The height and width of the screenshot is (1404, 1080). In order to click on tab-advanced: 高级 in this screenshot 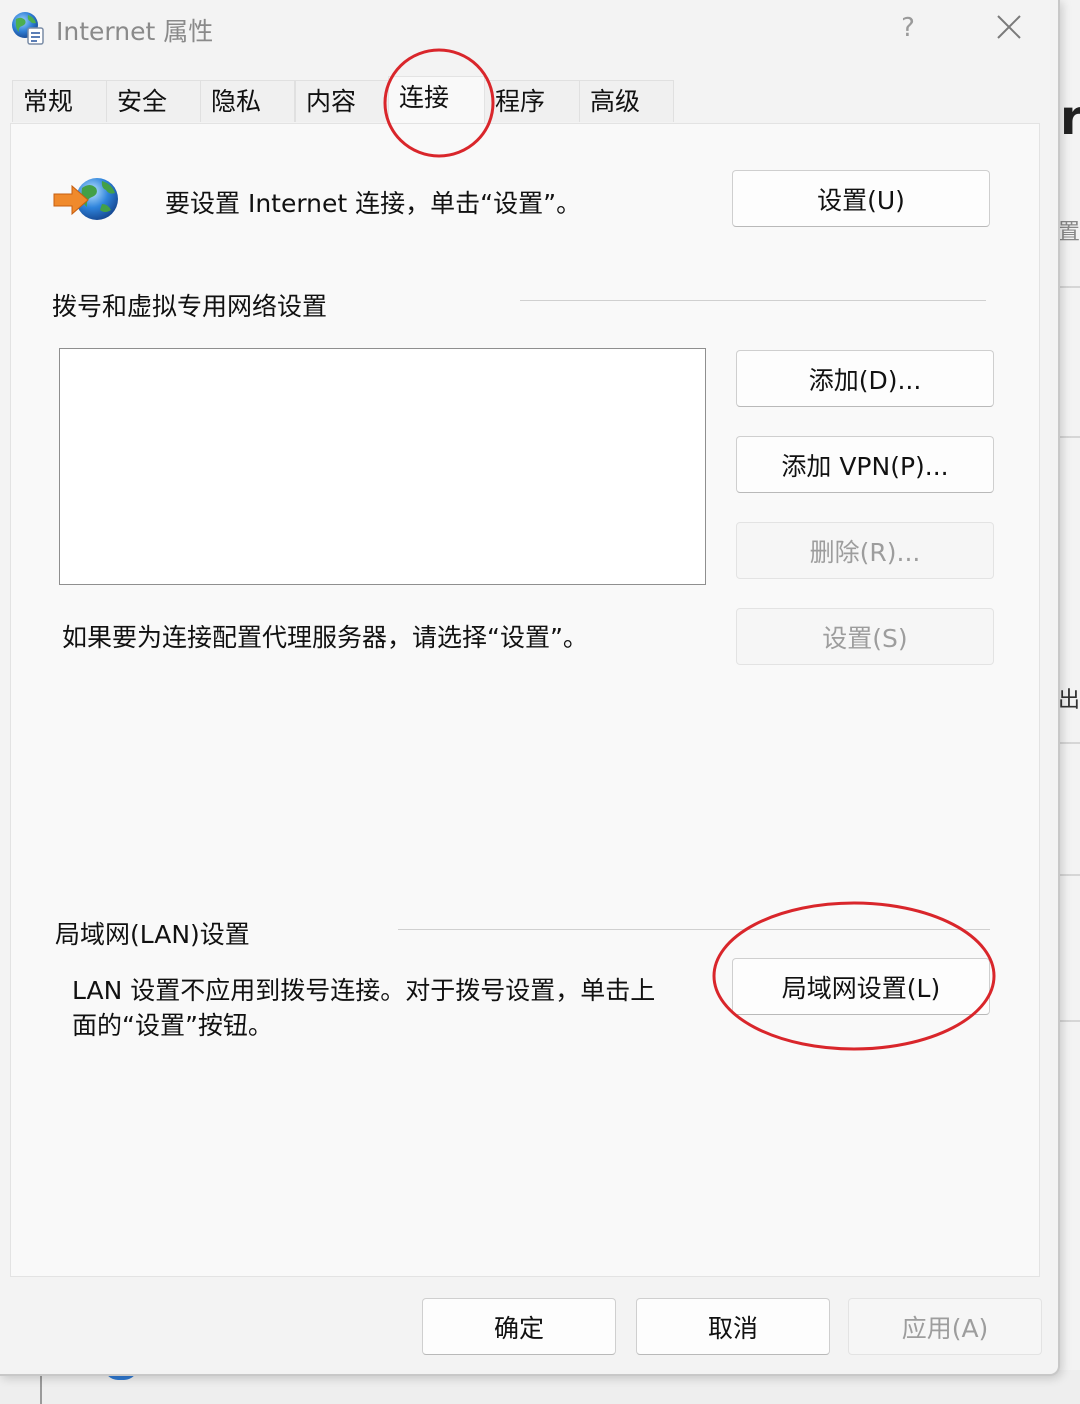, I will do `click(626, 101)`.